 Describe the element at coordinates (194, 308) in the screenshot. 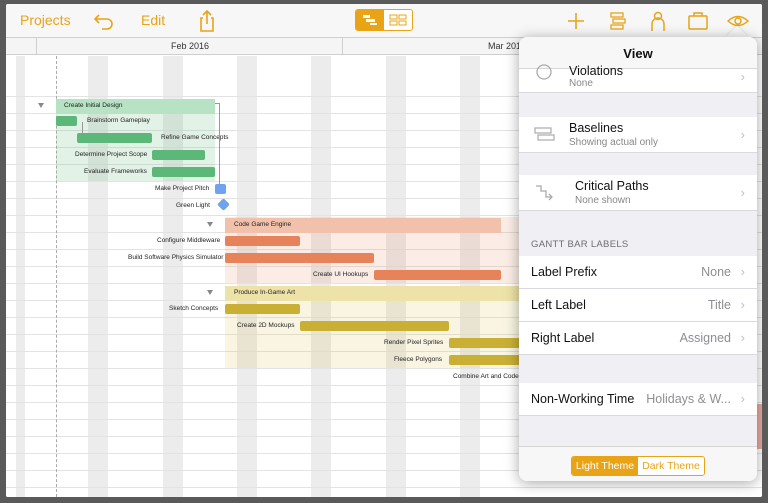

I see `task-label: Sketch Concepts` at that location.